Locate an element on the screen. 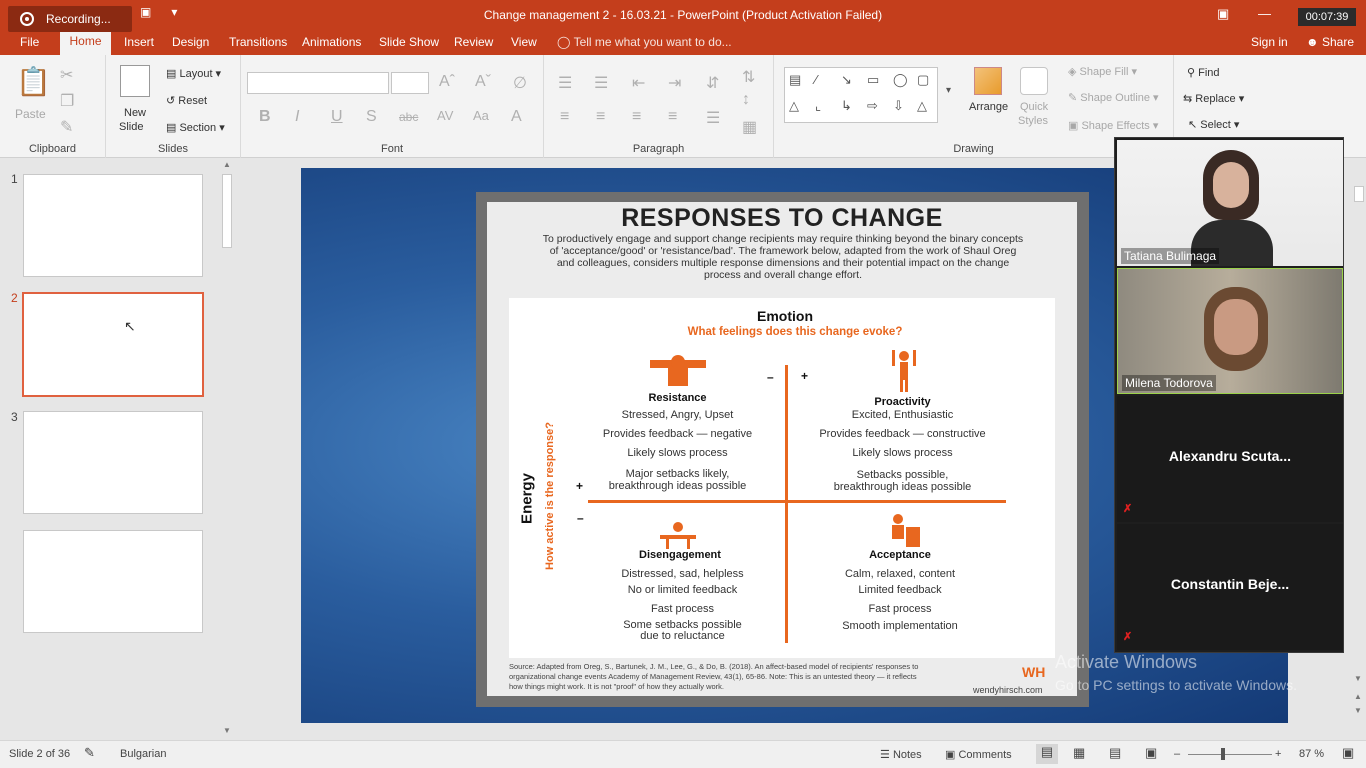 This screenshot has width=1366, height=768. quick-styles-icon is located at coordinates (1034, 81).